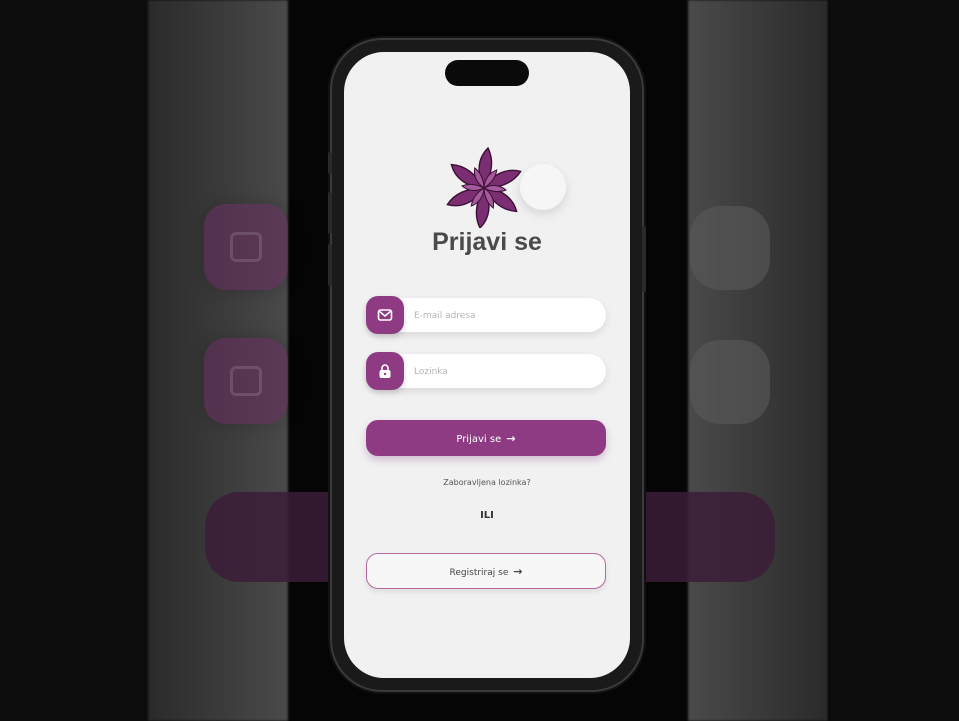 Image resolution: width=959 pixels, height=721 pixels. I want to click on register-button-label: Registriraj se, so click(479, 572).